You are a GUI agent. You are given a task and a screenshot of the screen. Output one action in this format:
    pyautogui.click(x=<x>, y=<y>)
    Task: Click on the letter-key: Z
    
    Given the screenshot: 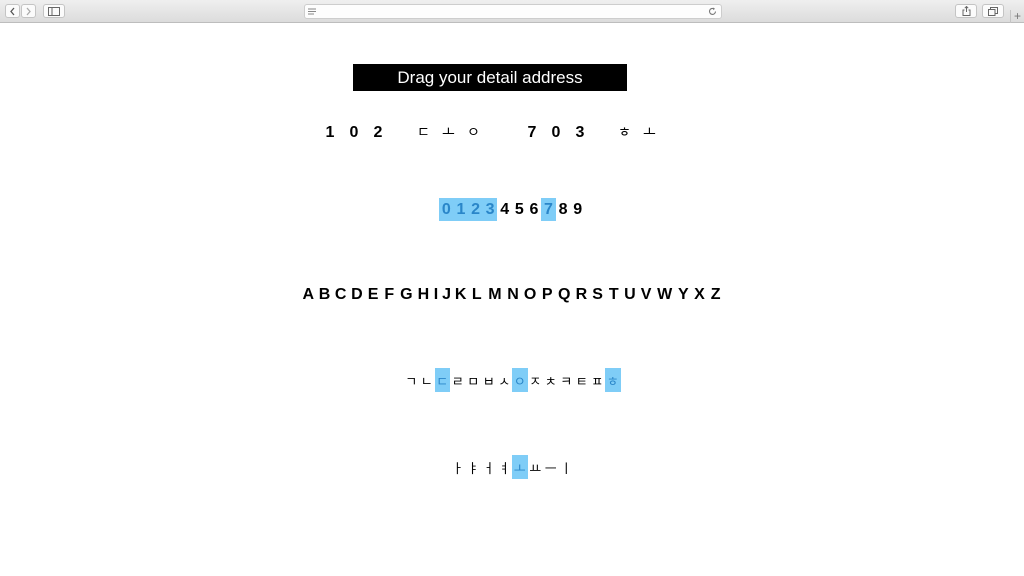 What is the action you would take?
    pyautogui.click(x=716, y=295)
    